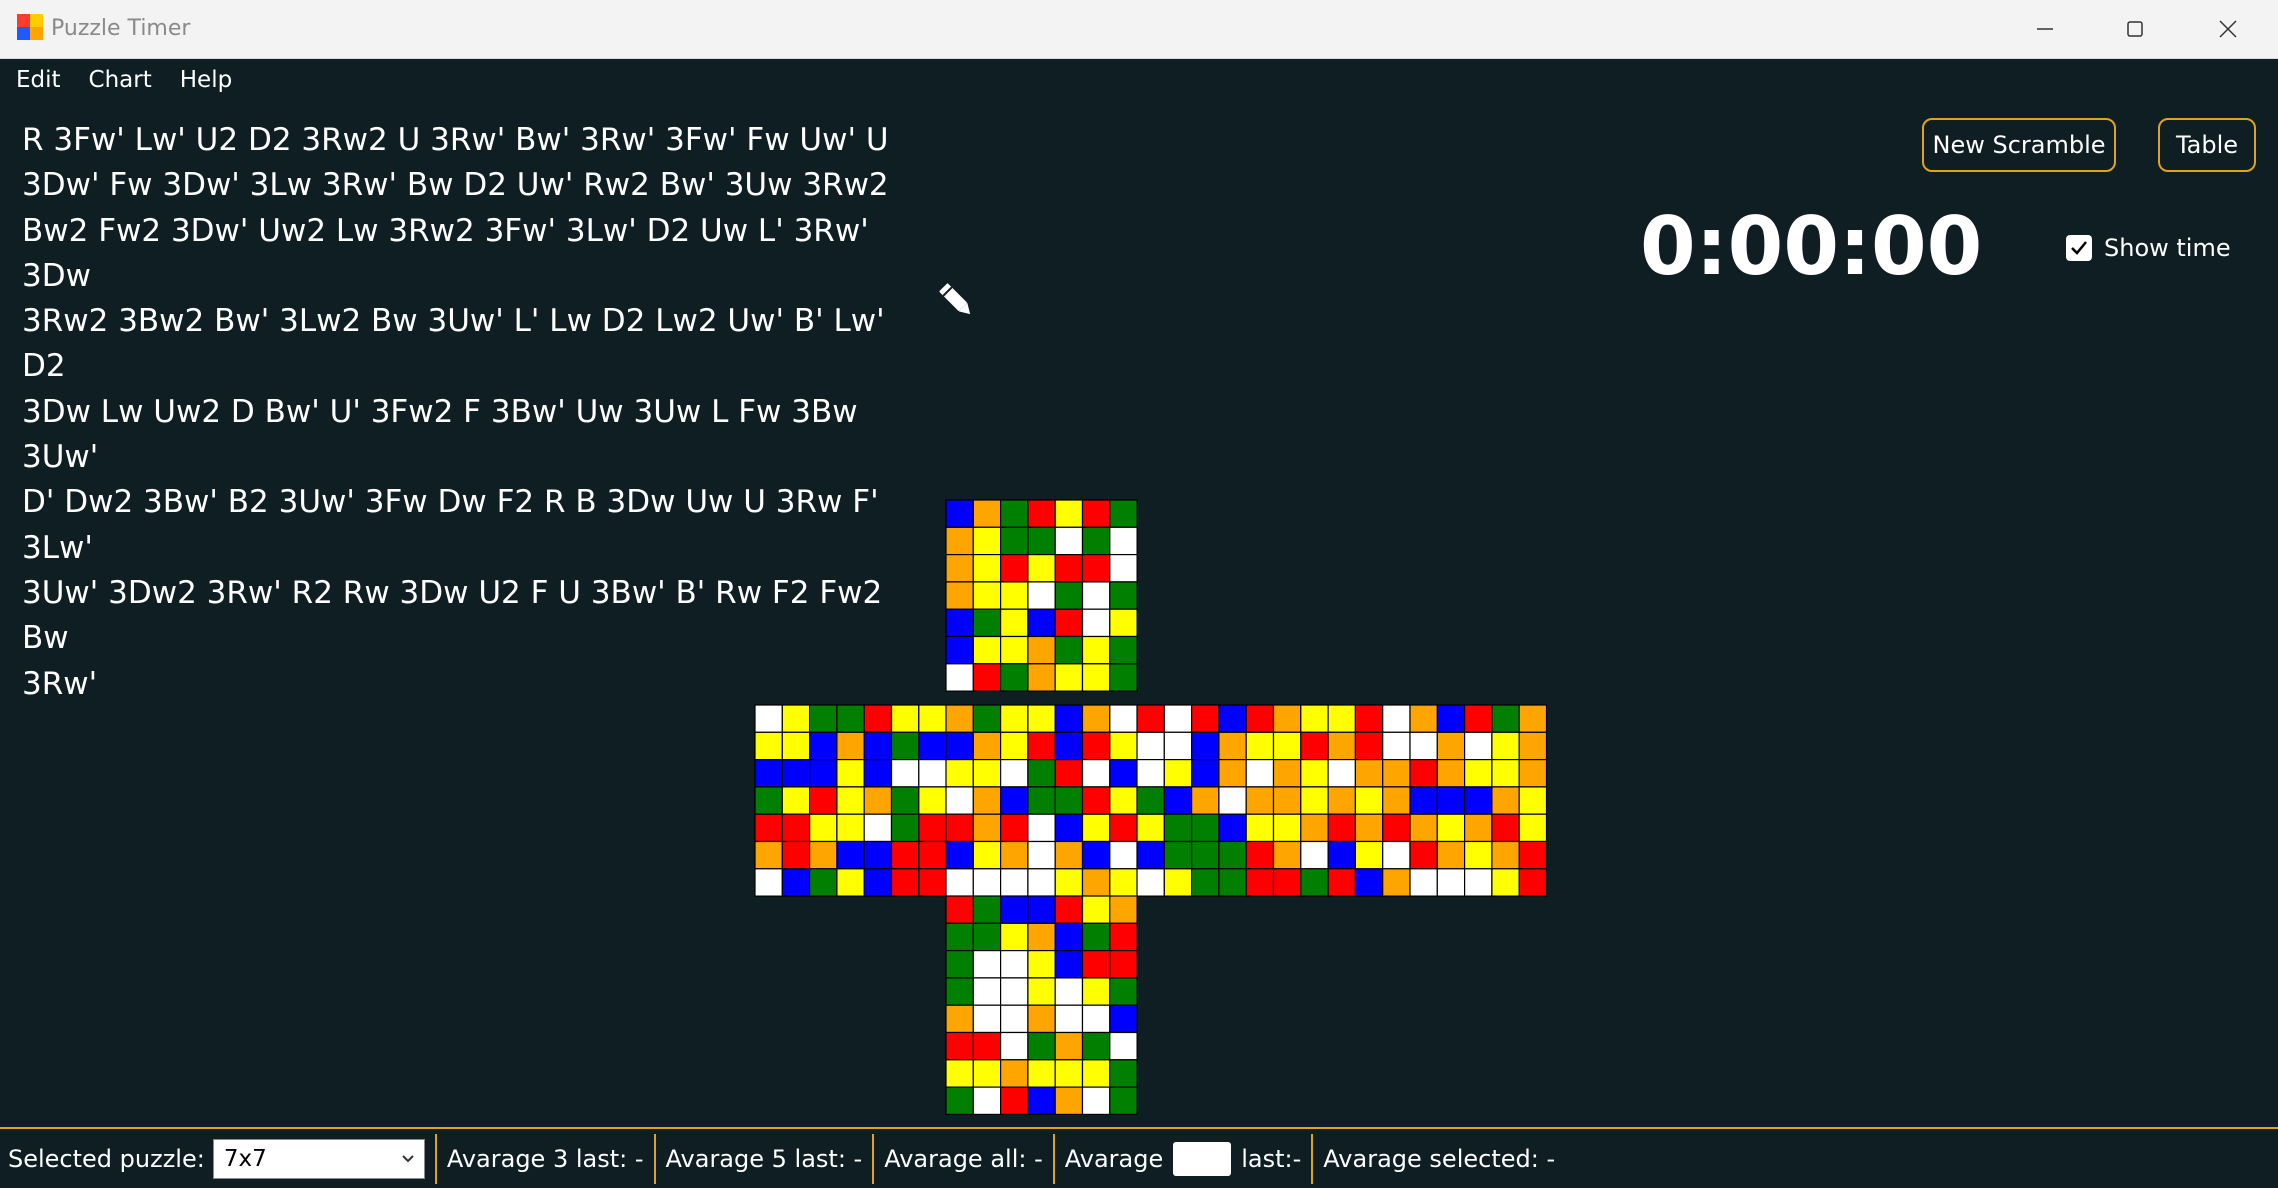 This screenshot has height=1188, width=2278. Describe the element at coordinates (764, 1158) in the screenshot. I see `average-5-last: Avarage 5 last: -` at that location.